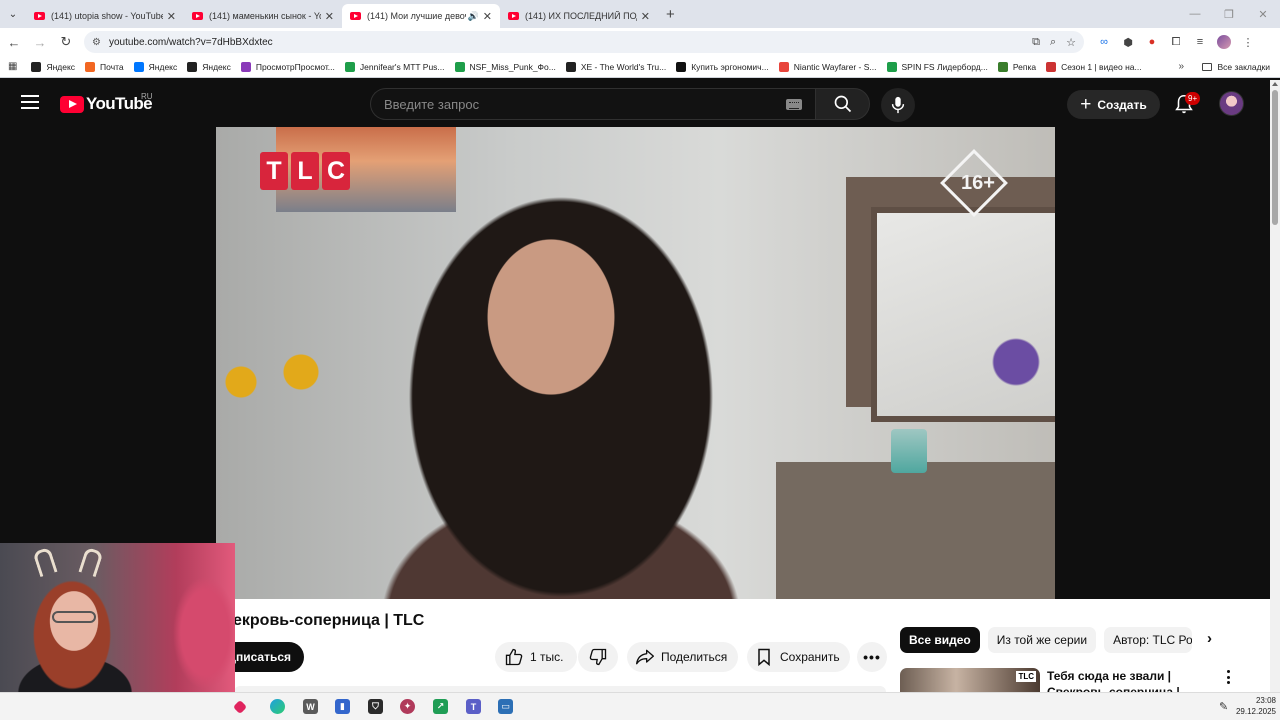 Image resolution: width=1280 pixels, height=720 pixels. What do you see at coordinates (940, 640) in the screenshot?
I see `chip-all-videos: Все видео` at bounding box center [940, 640].